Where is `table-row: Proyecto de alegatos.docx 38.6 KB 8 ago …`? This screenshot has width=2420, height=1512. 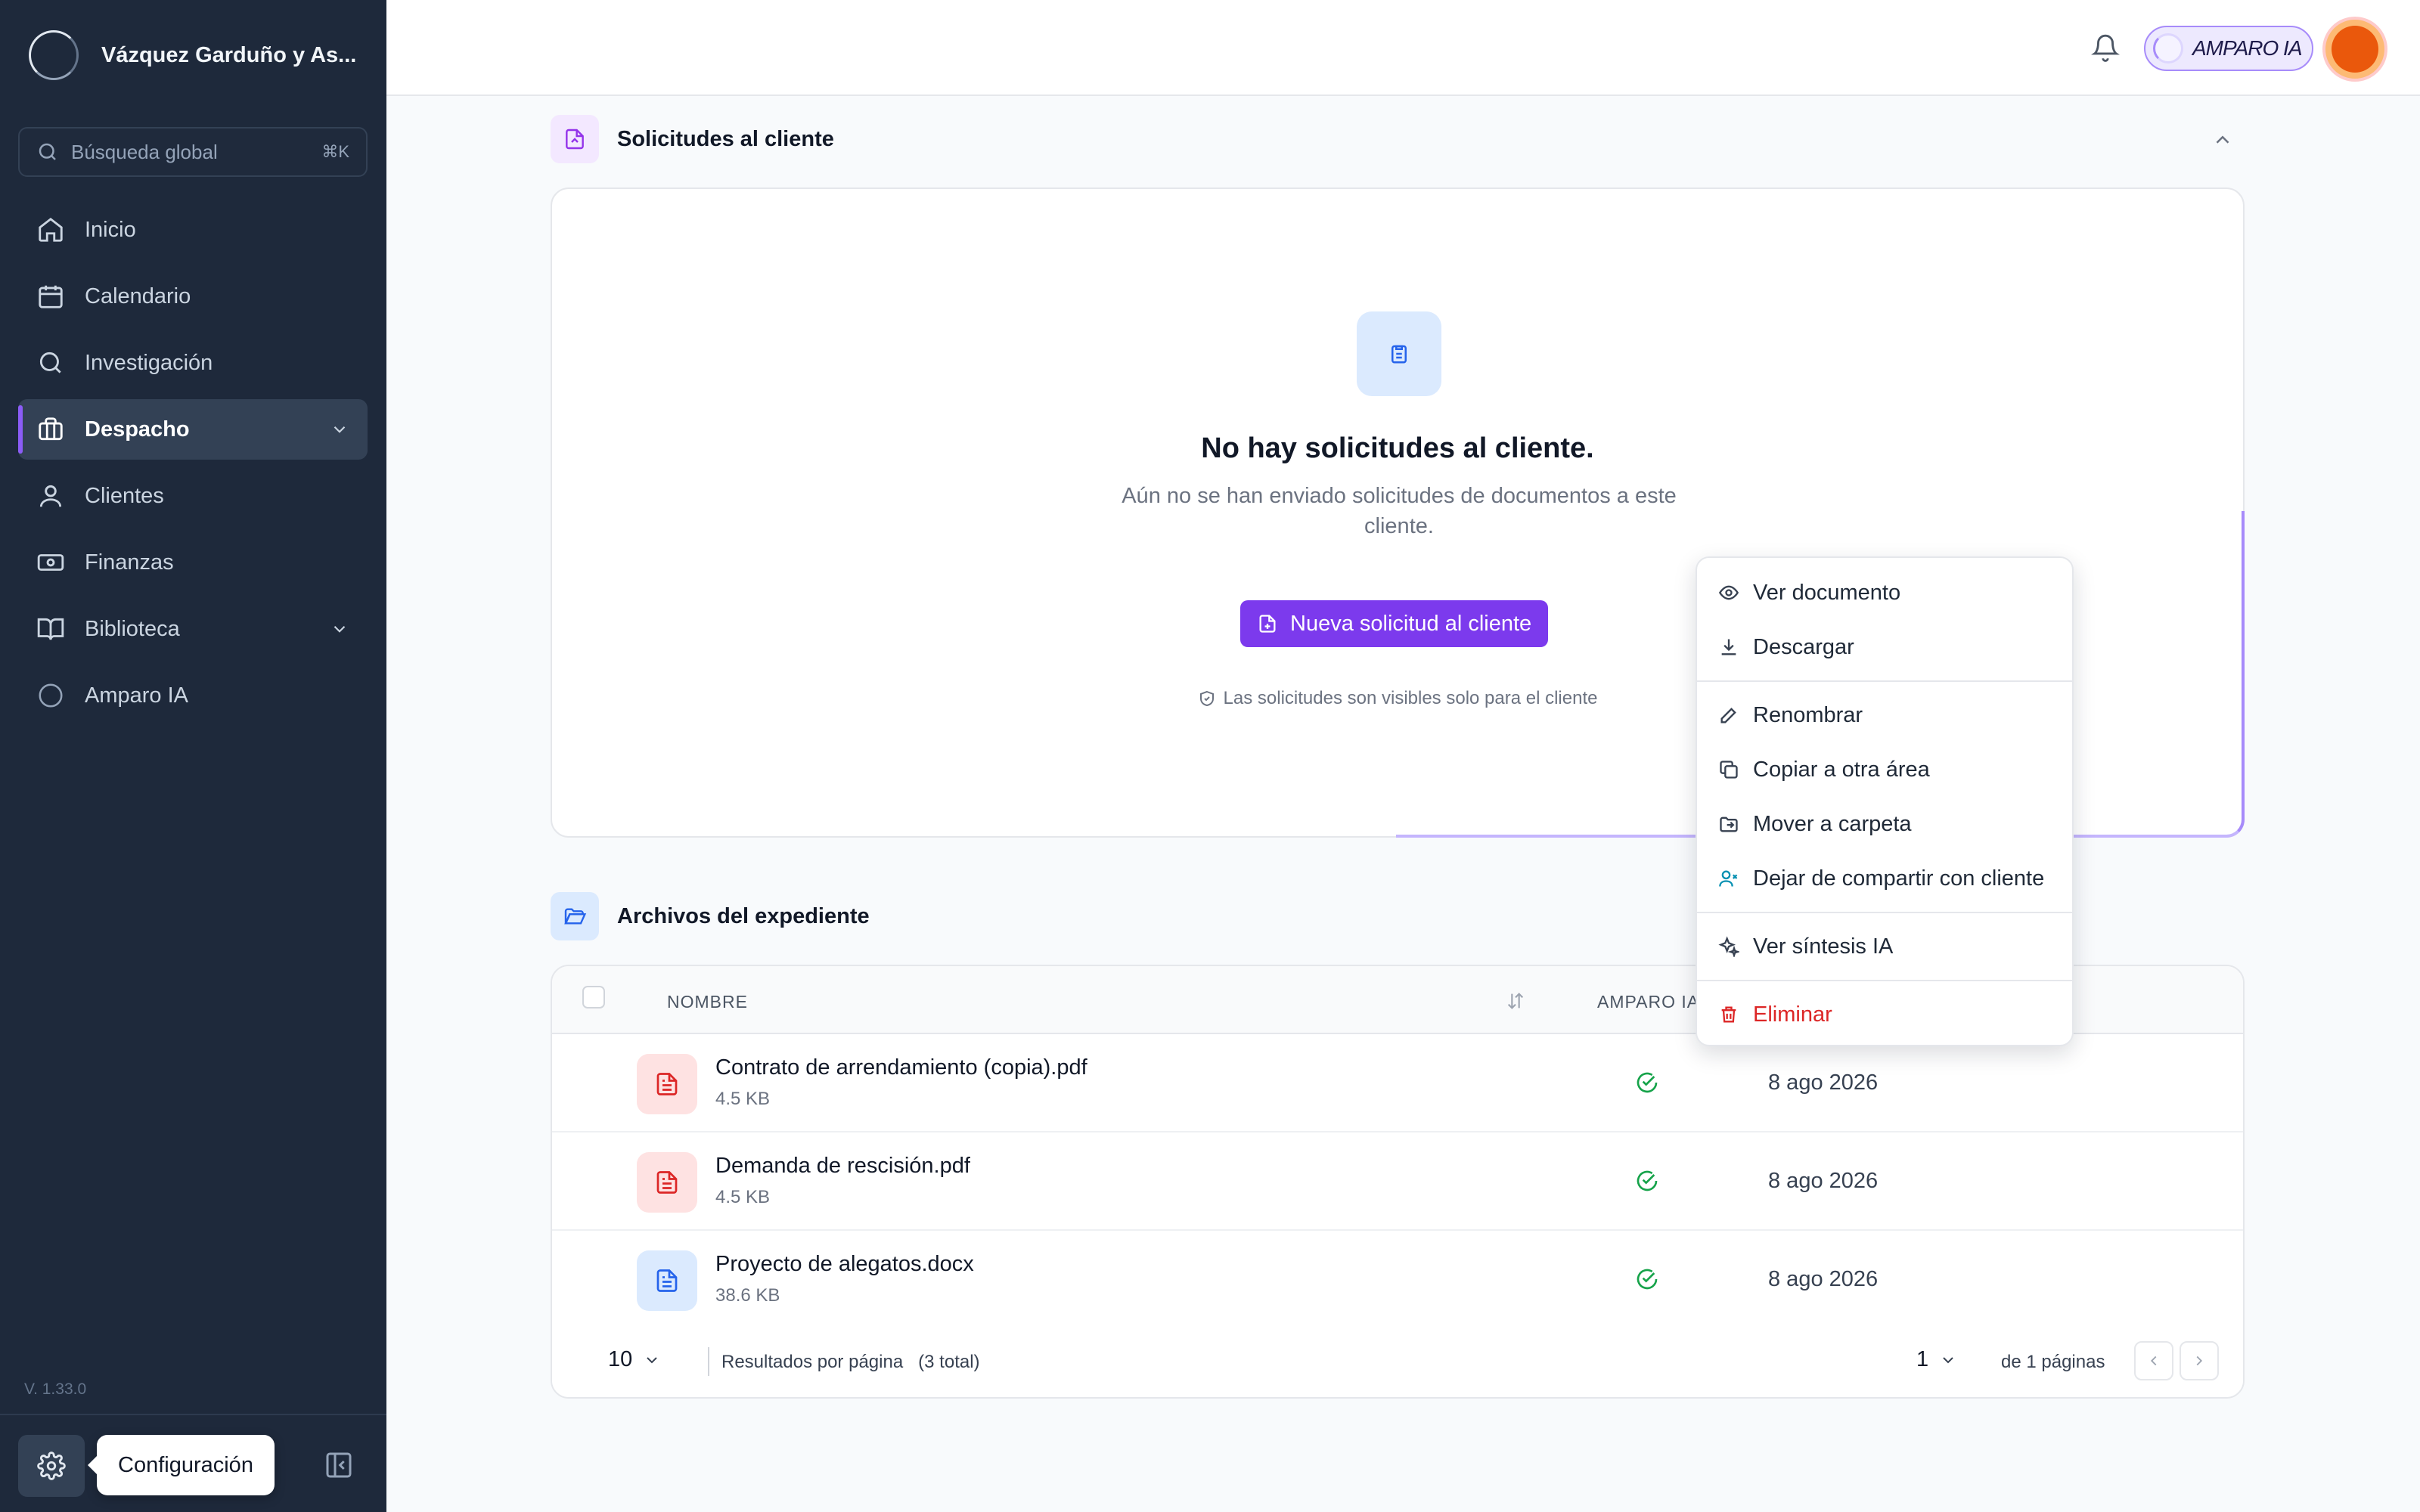 table-row: Proyecto de alegatos.docx 38.6 KB 8 ago … is located at coordinates (1397, 1280).